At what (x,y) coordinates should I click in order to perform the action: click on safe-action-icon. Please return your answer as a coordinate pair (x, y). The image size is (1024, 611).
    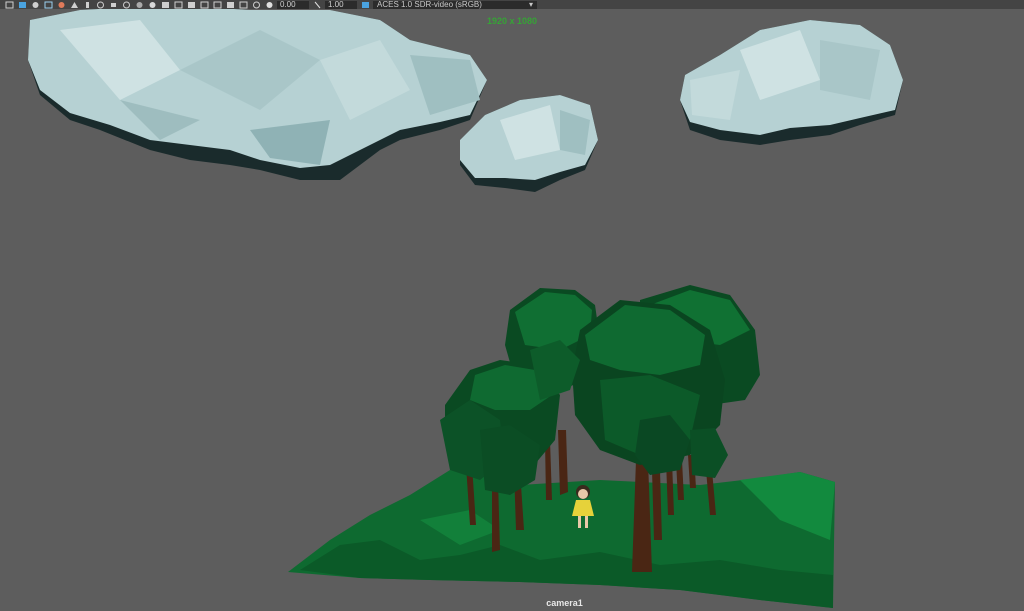
    Looking at the image, I should click on (100, 4).